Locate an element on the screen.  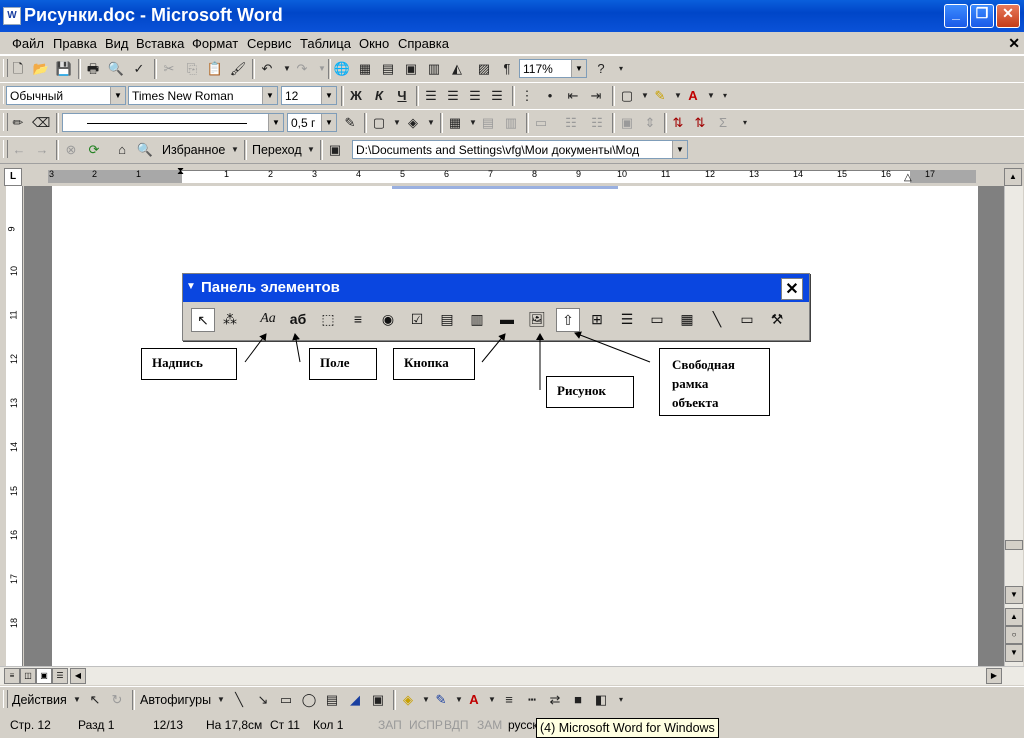
arrow-field is located at coordinates (296, 348).